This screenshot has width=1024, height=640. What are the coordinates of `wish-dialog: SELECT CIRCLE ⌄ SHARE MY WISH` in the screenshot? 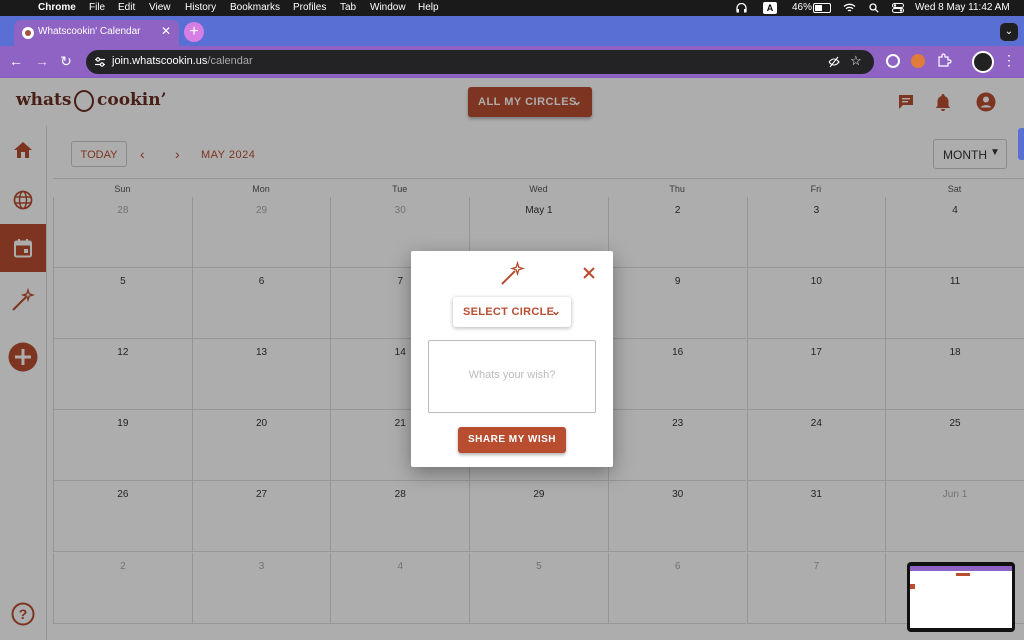 It's located at (512, 359).